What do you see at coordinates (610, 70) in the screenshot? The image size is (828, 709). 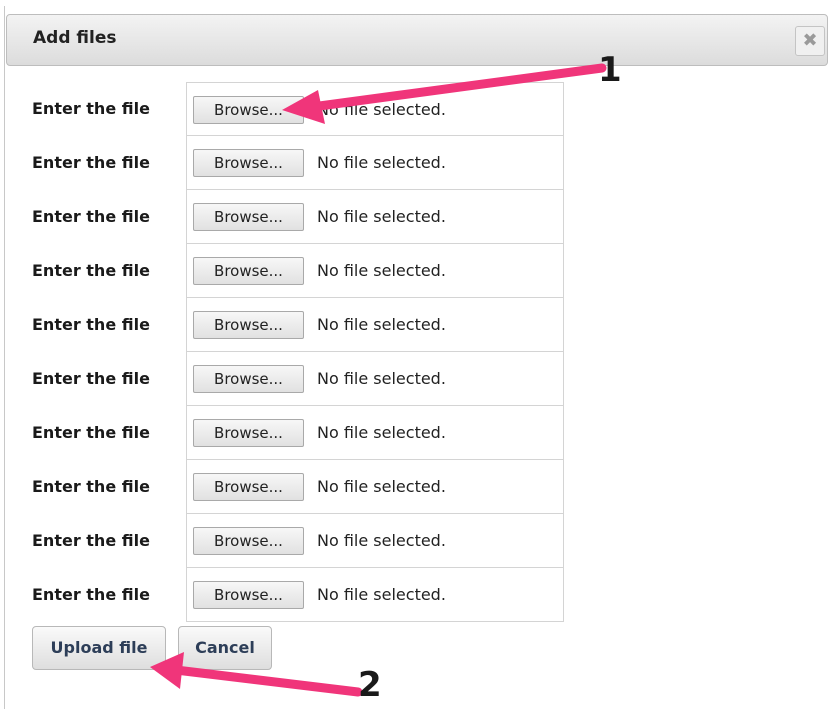 I see `callout-number: 1` at bounding box center [610, 70].